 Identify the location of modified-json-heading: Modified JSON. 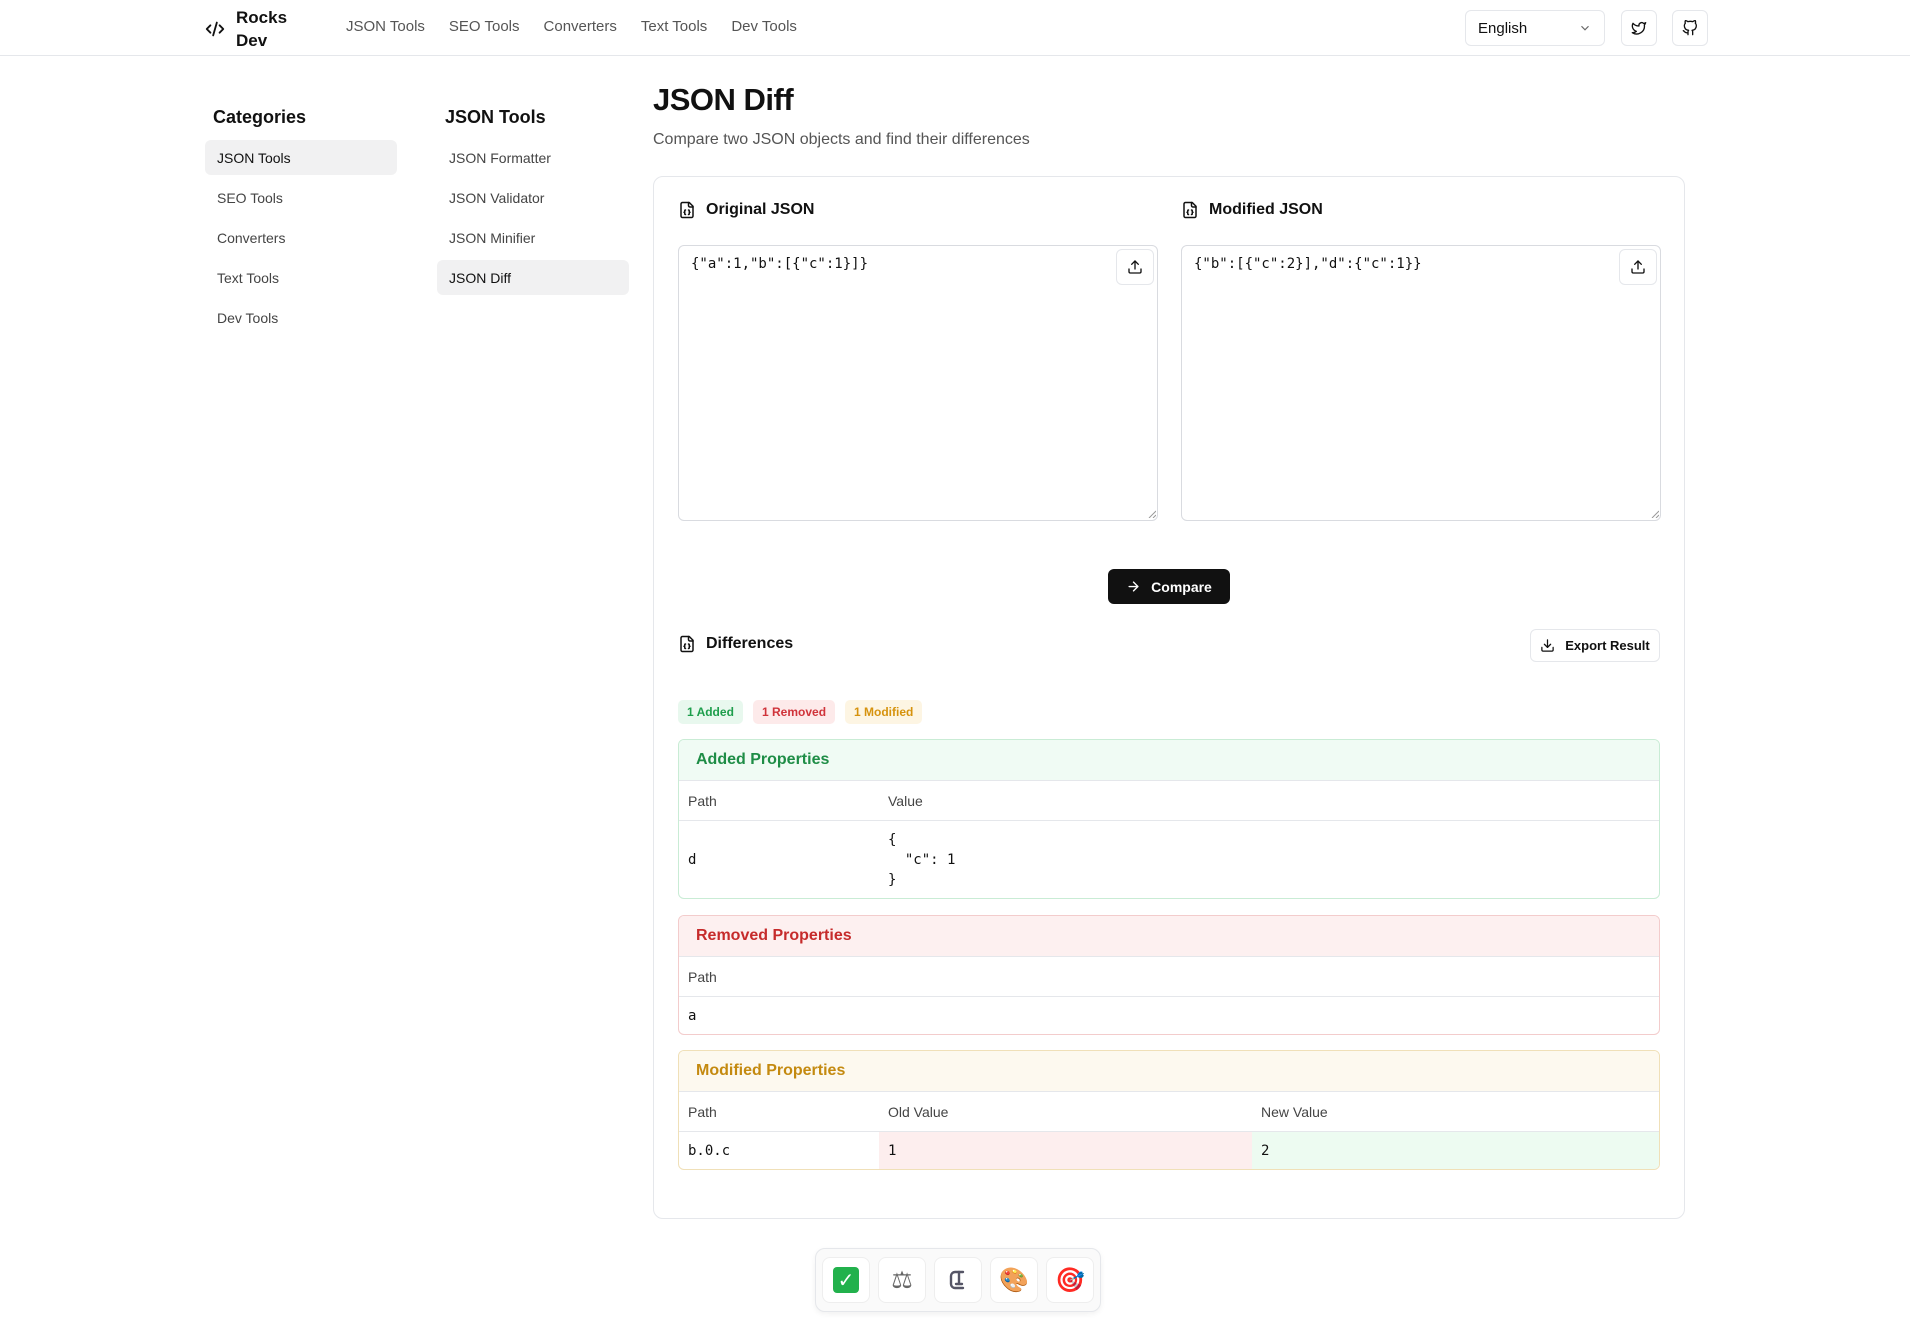
(1252, 210).